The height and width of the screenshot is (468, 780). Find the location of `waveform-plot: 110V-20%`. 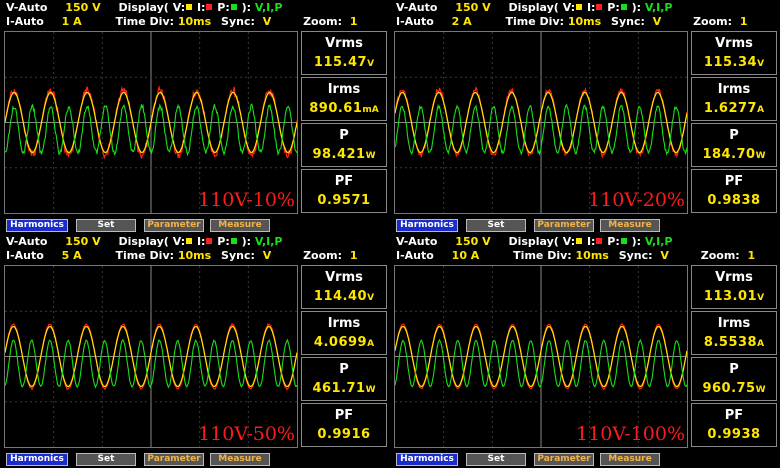

waveform-plot: 110V-20% is located at coordinates (541, 122).